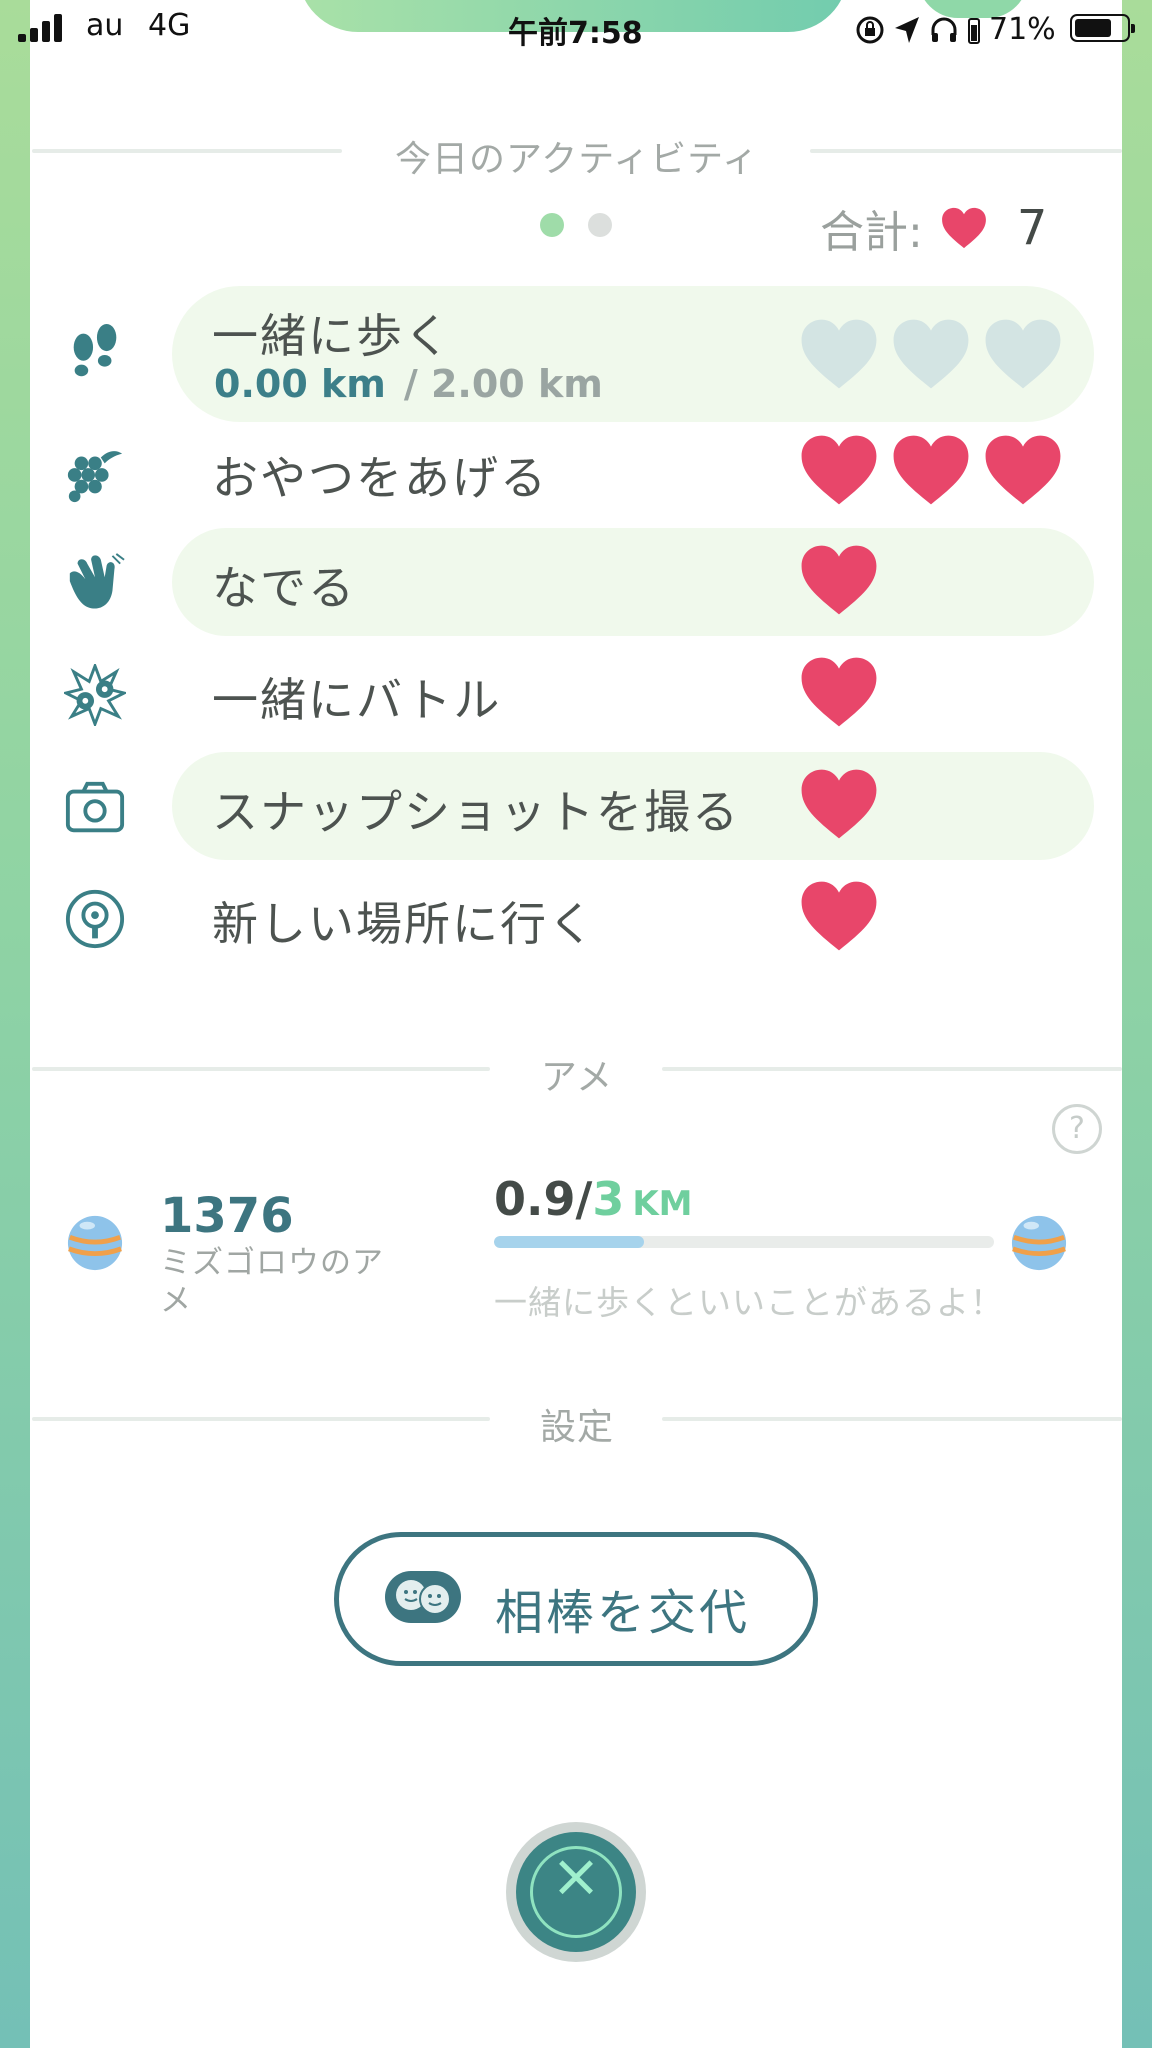  What do you see at coordinates (576, 354) in the screenshot?
I see `activity-row-walk: 一緒に歩く 0.00 km / 2.00 km` at bounding box center [576, 354].